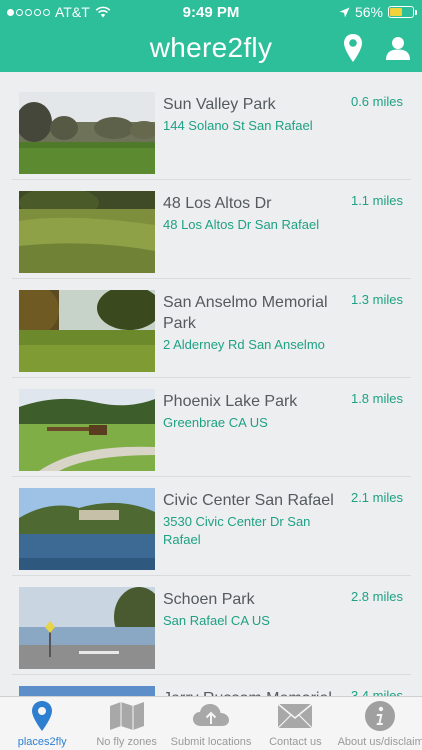 The width and height of the screenshot is (422, 750). Describe the element at coordinates (379, 742) in the screenshot. I see `tab-label: About us/disclaimer` at that location.